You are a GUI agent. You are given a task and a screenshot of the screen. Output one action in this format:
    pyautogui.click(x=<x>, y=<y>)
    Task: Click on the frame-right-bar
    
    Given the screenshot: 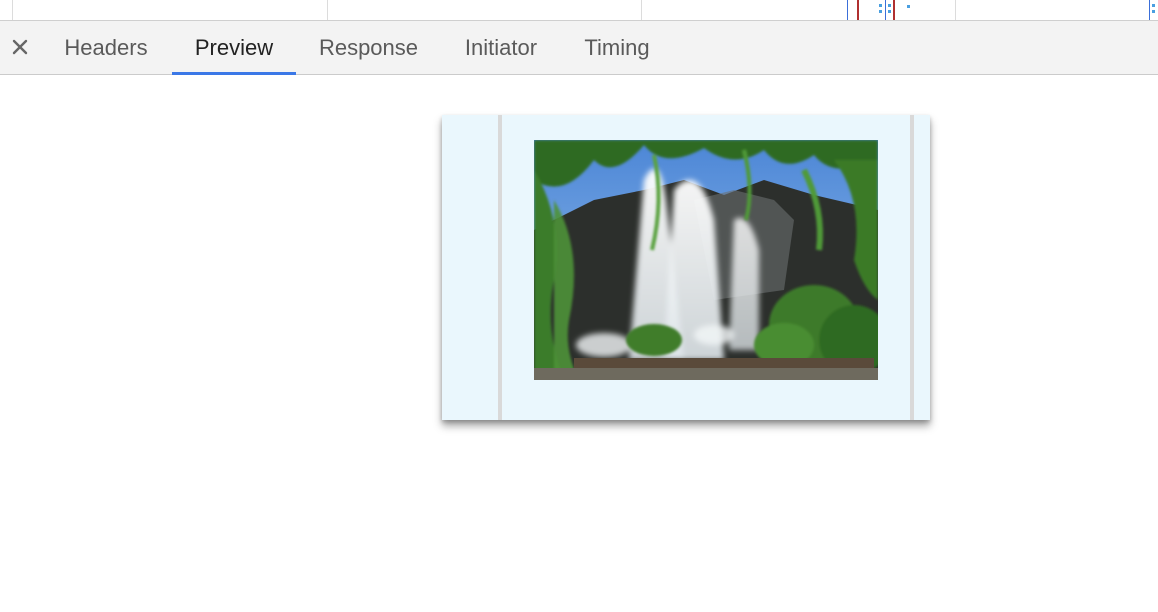 What is the action you would take?
    pyautogui.click(x=912, y=267)
    